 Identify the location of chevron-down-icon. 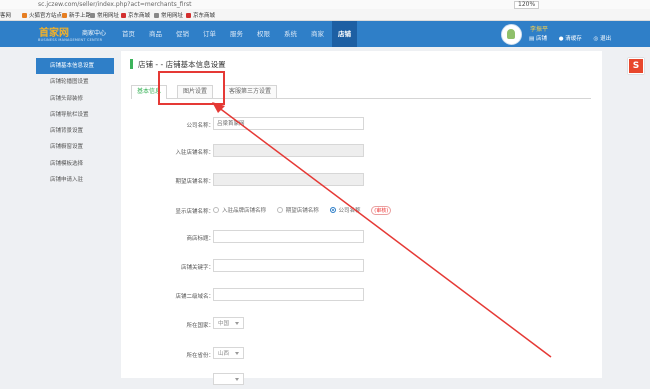
(237, 379).